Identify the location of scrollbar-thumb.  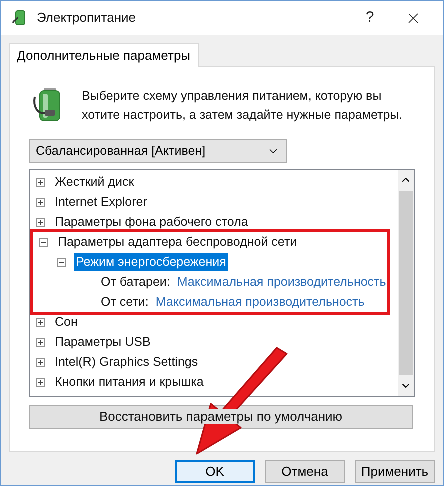
(406, 283).